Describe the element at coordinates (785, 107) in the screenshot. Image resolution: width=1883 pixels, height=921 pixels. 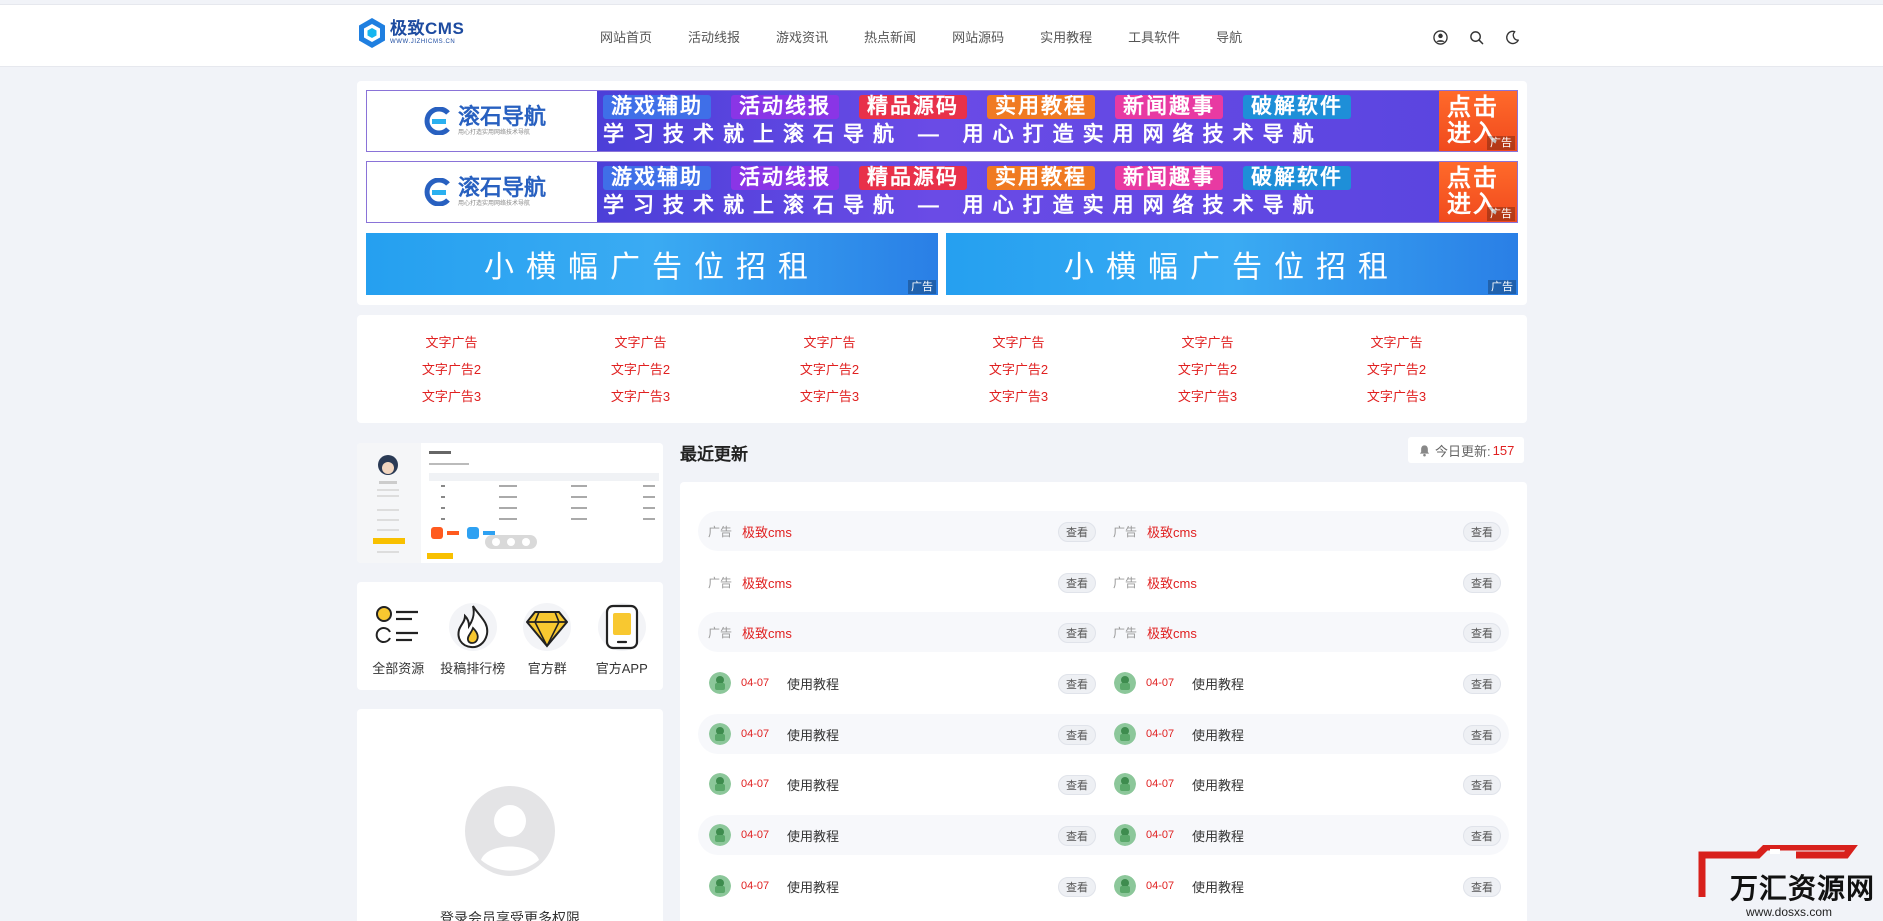
I see `banner-chip: 活动线报` at that location.